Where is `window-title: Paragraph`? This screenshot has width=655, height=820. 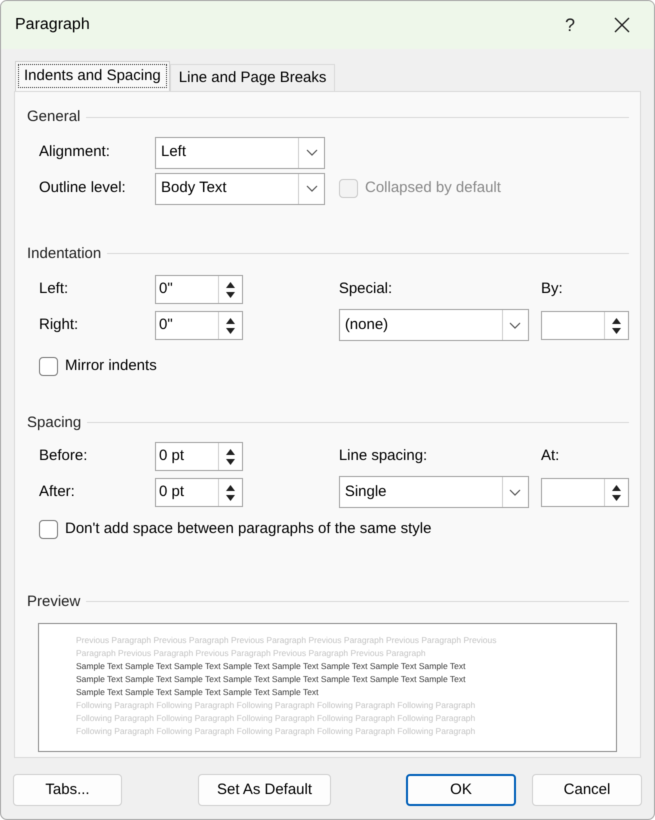 window-title: Paragraph is located at coordinates (53, 25).